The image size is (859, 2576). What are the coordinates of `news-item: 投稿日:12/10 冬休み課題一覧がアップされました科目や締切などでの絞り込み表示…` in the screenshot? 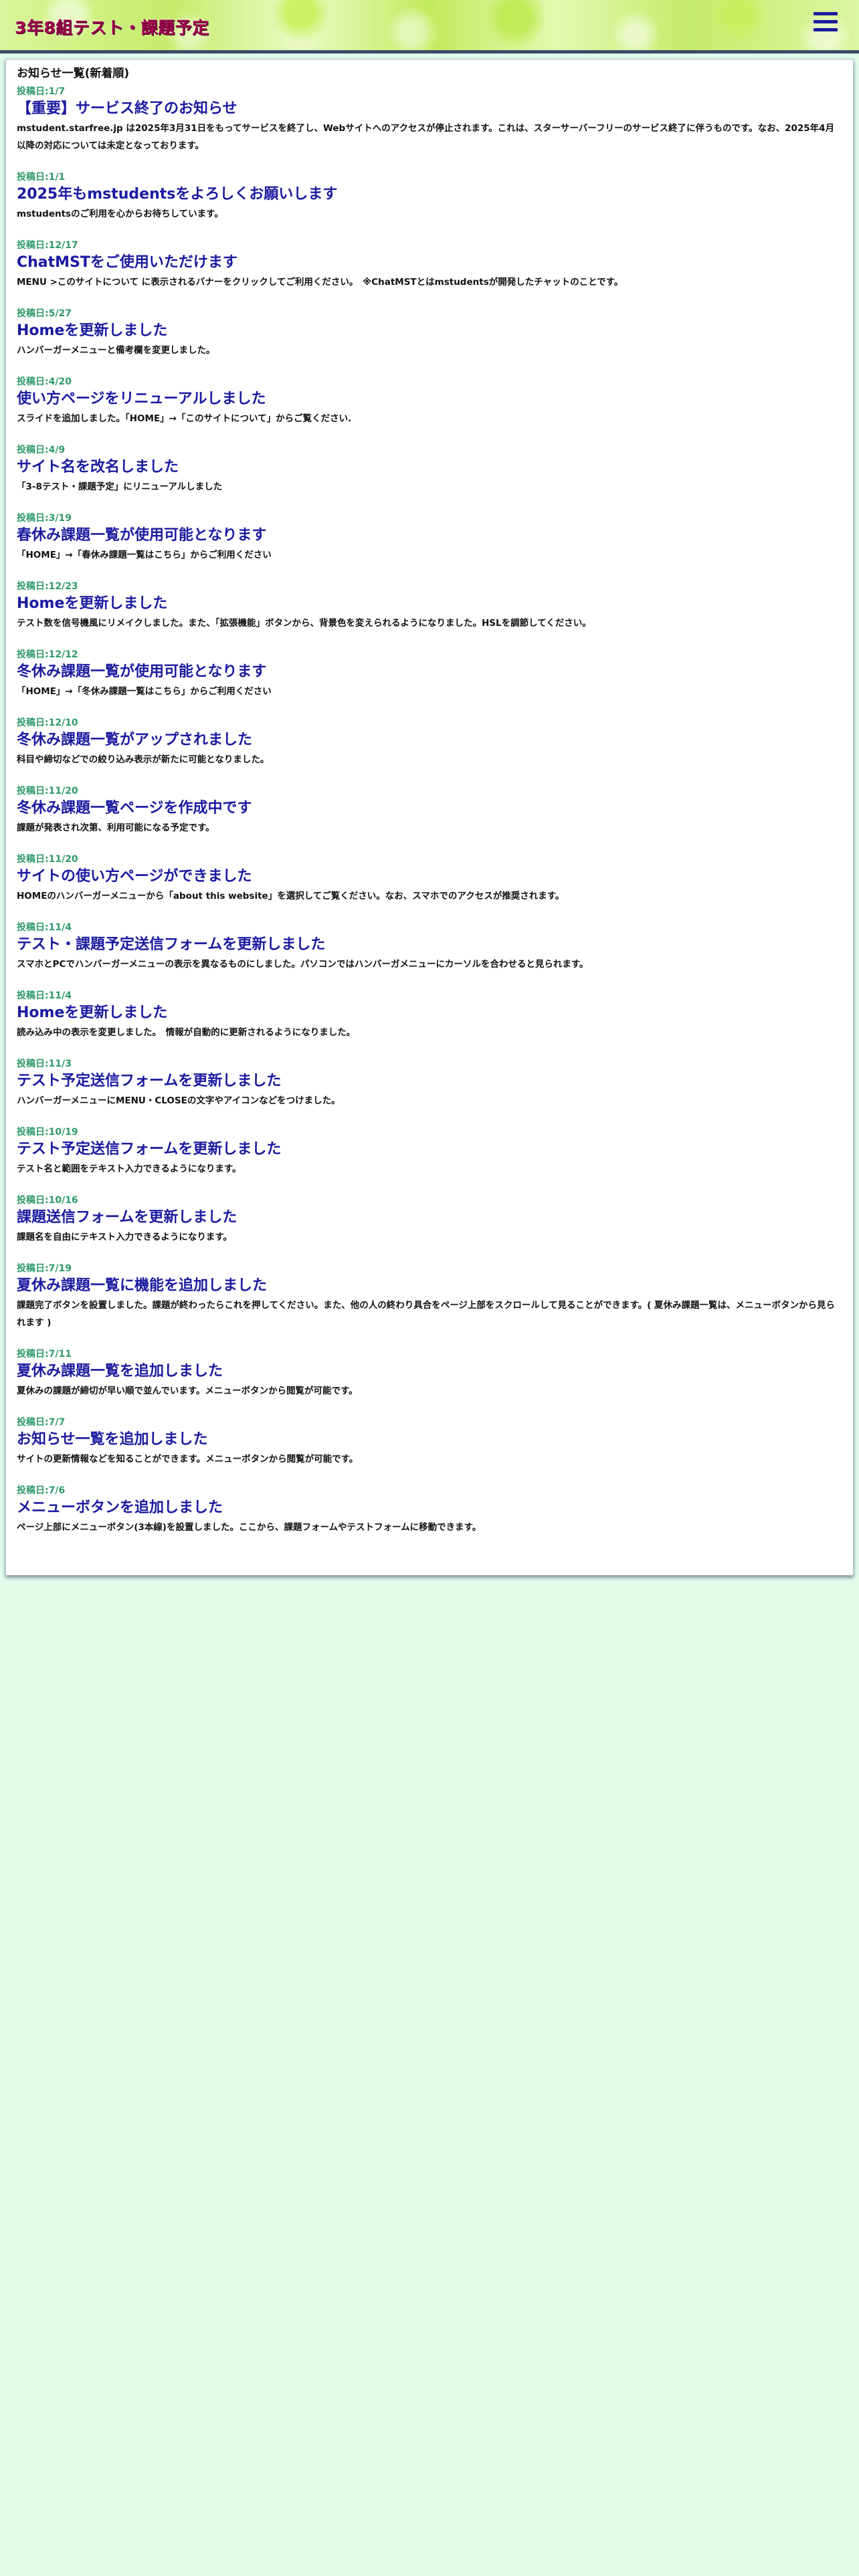 It's located at (429, 742).